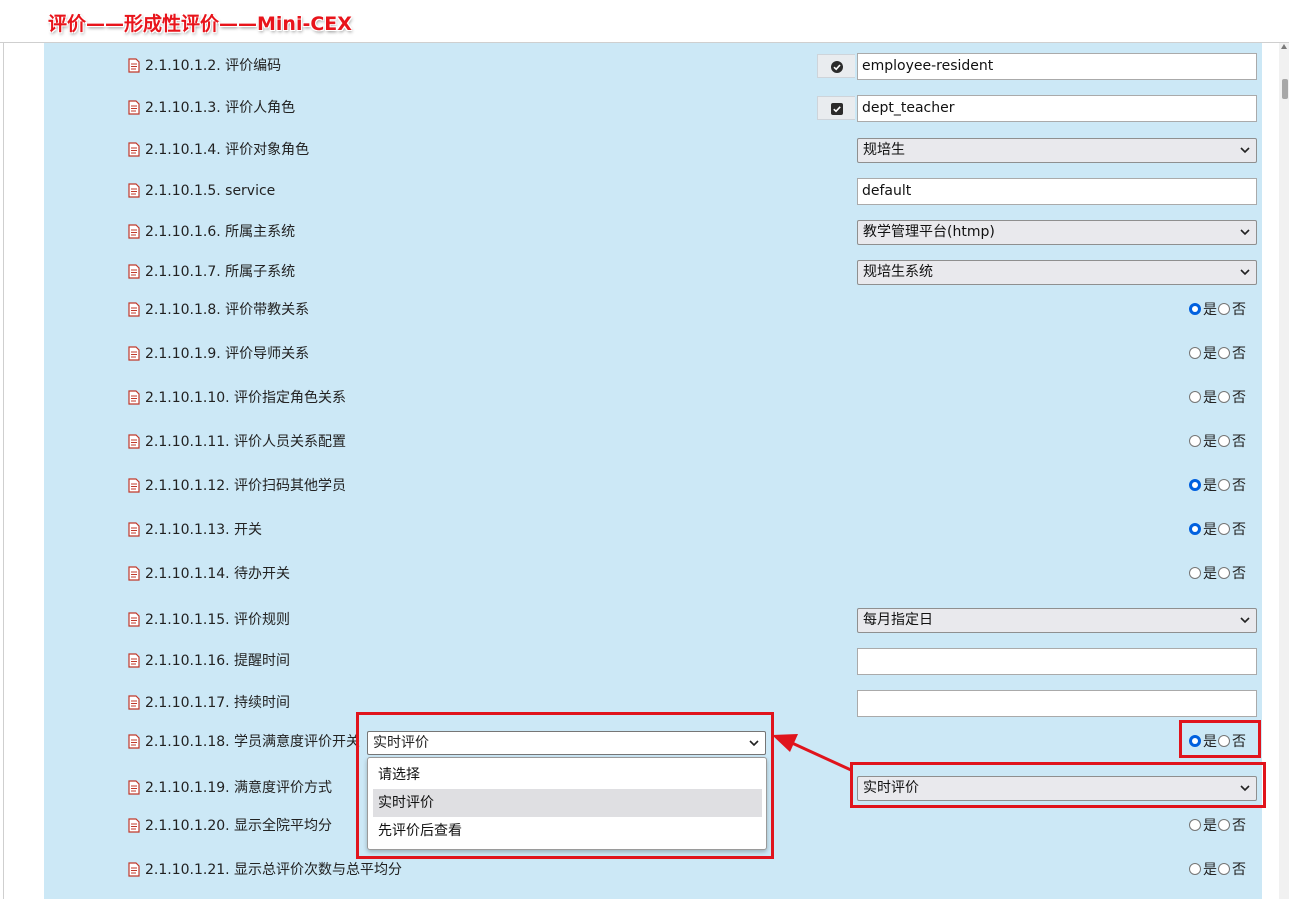 Image resolution: width=1289 pixels, height=899 pixels. Describe the element at coordinates (836, 66) in the screenshot. I see `check-circle-icon` at that location.